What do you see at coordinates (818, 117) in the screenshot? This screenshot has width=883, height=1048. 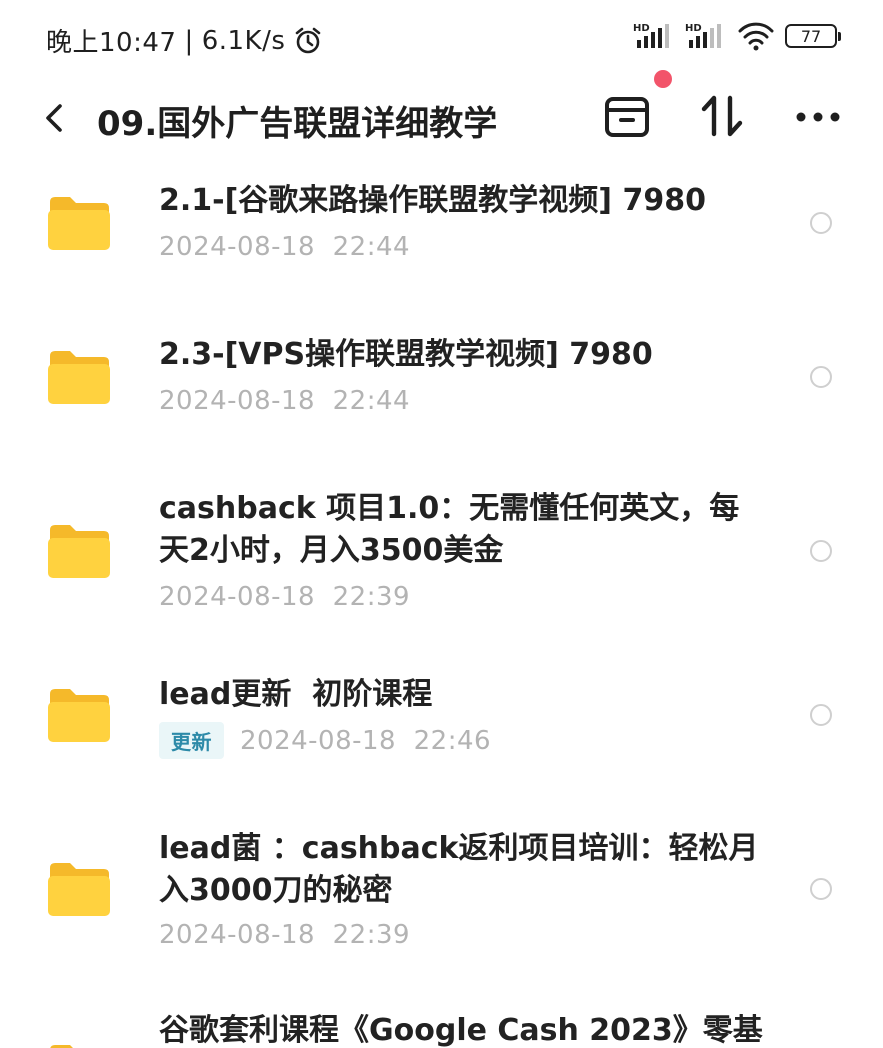 I see `more-icon` at bounding box center [818, 117].